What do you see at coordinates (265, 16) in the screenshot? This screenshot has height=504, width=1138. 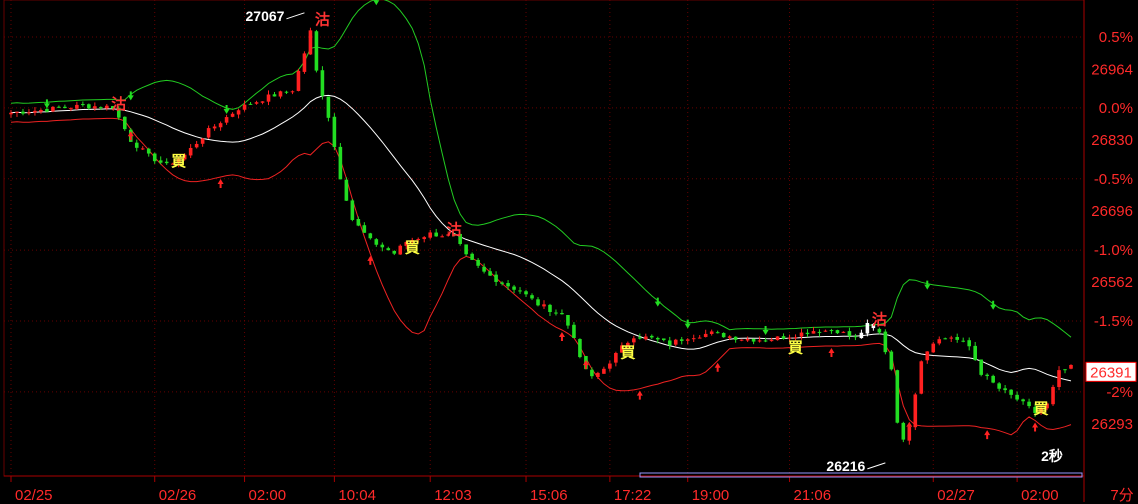 I see `extreme-price-label: 27067` at bounding box center [265, 16].